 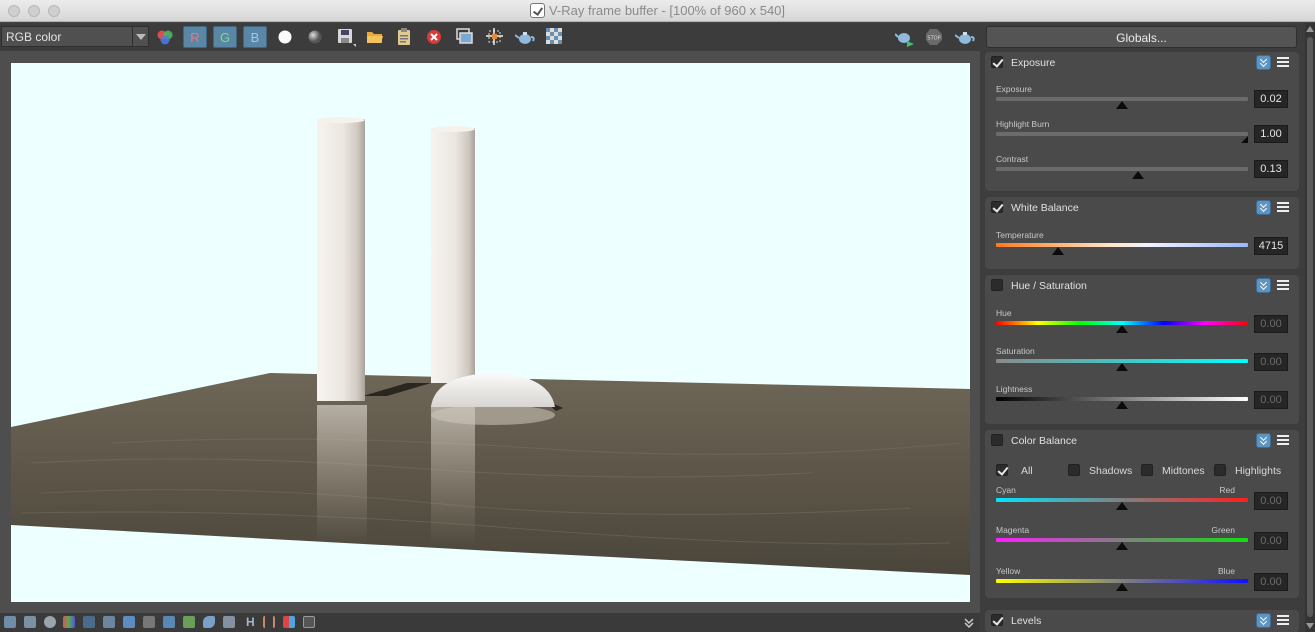 I want to click on settings-icon, so click(x=309, y=622).